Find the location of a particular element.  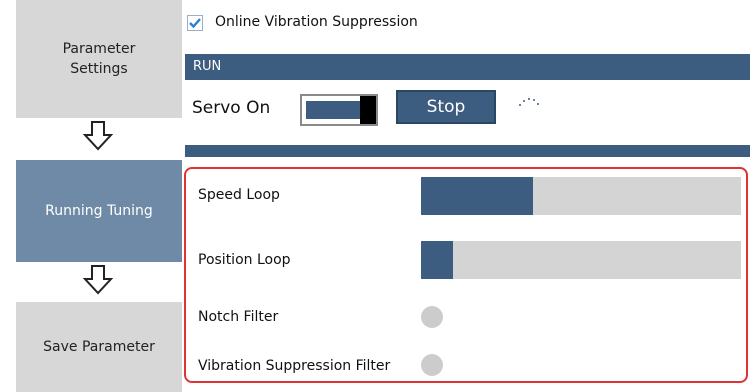

online-vibration-label: Online Vibration Suppression is located at coordinates (316, 22).